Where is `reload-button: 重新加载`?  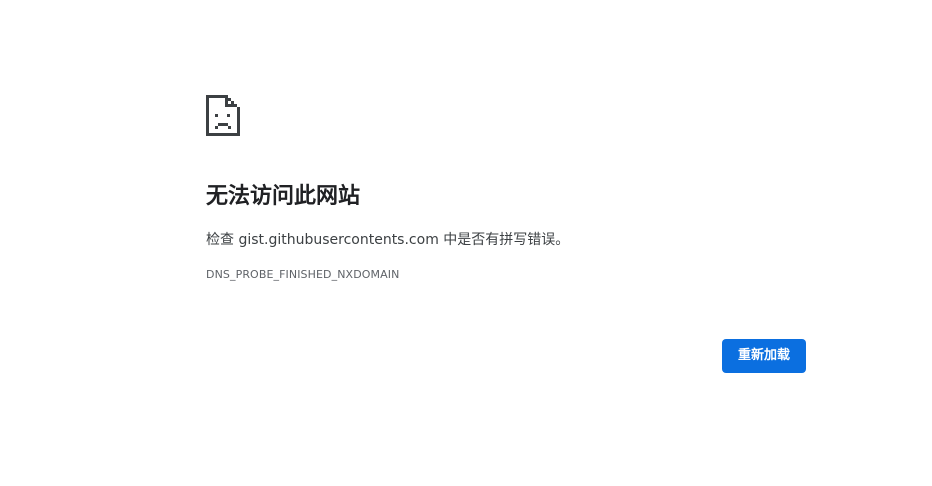
reload-button: 重新加载 is located at coordinates (764, 356).